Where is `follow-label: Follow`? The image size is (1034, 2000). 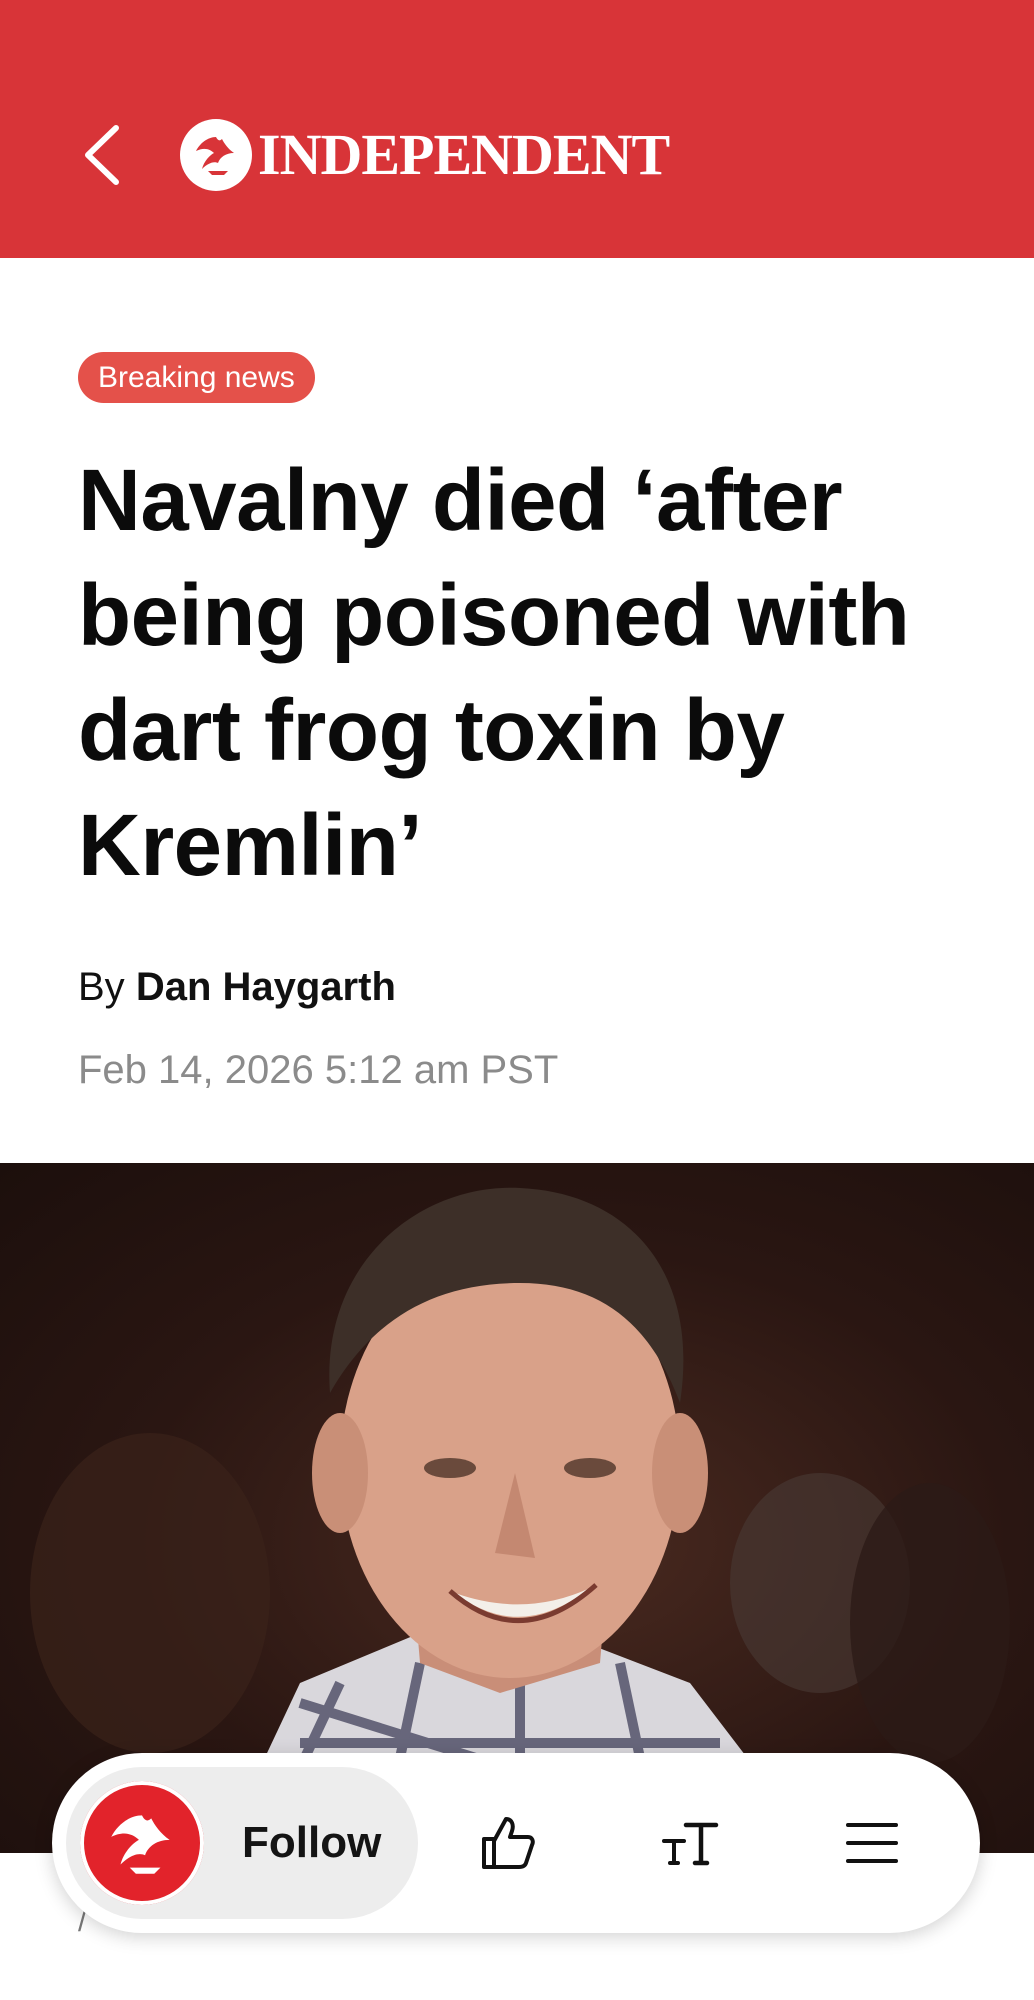
follow-label: Follow is located at coordinates (312, 1842).